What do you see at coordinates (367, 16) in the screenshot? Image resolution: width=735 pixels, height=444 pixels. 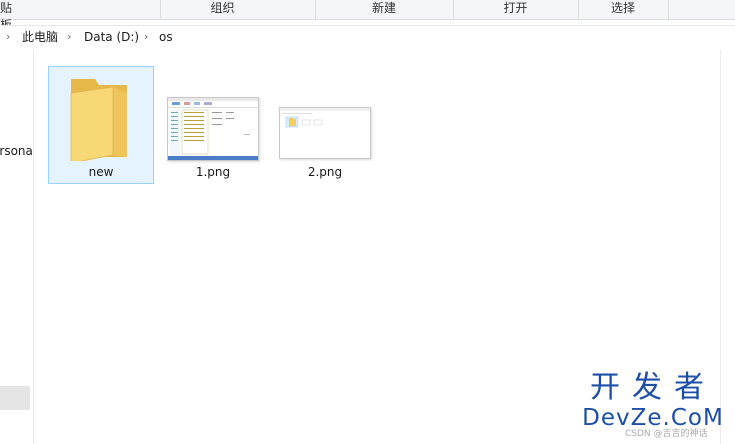 I see `ribbon-group-labels: 贴板 组织 新建 打开 选择` at bounding box center [367, 16].